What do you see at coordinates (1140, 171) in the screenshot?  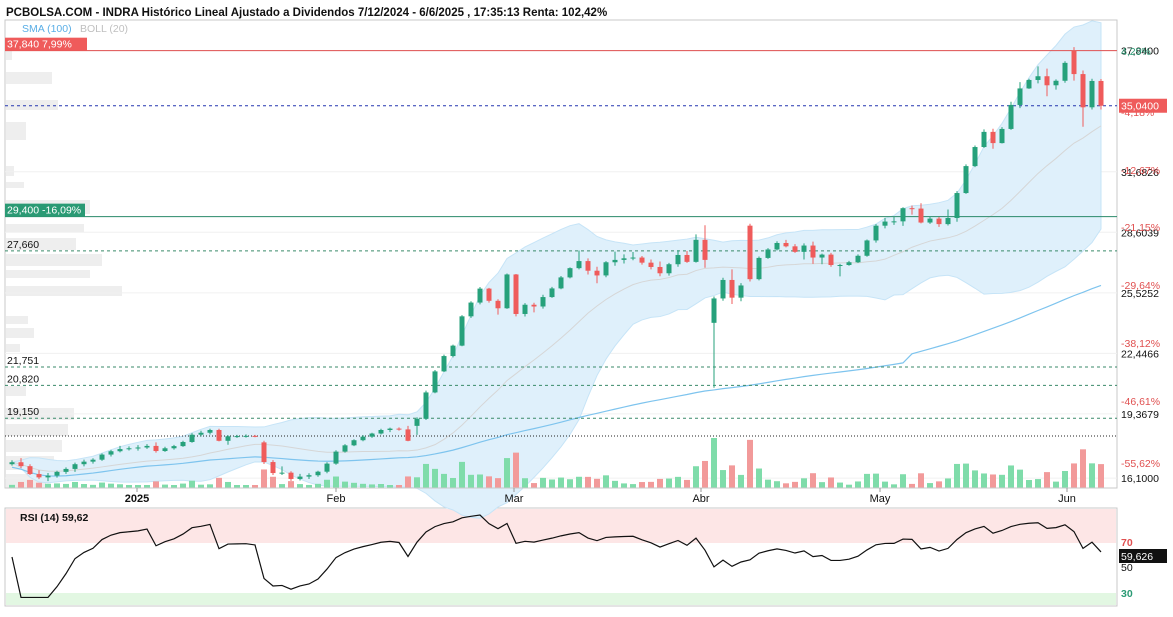 I see `pct-tick-label: -12,67%` at bounding box center [1140, 171].